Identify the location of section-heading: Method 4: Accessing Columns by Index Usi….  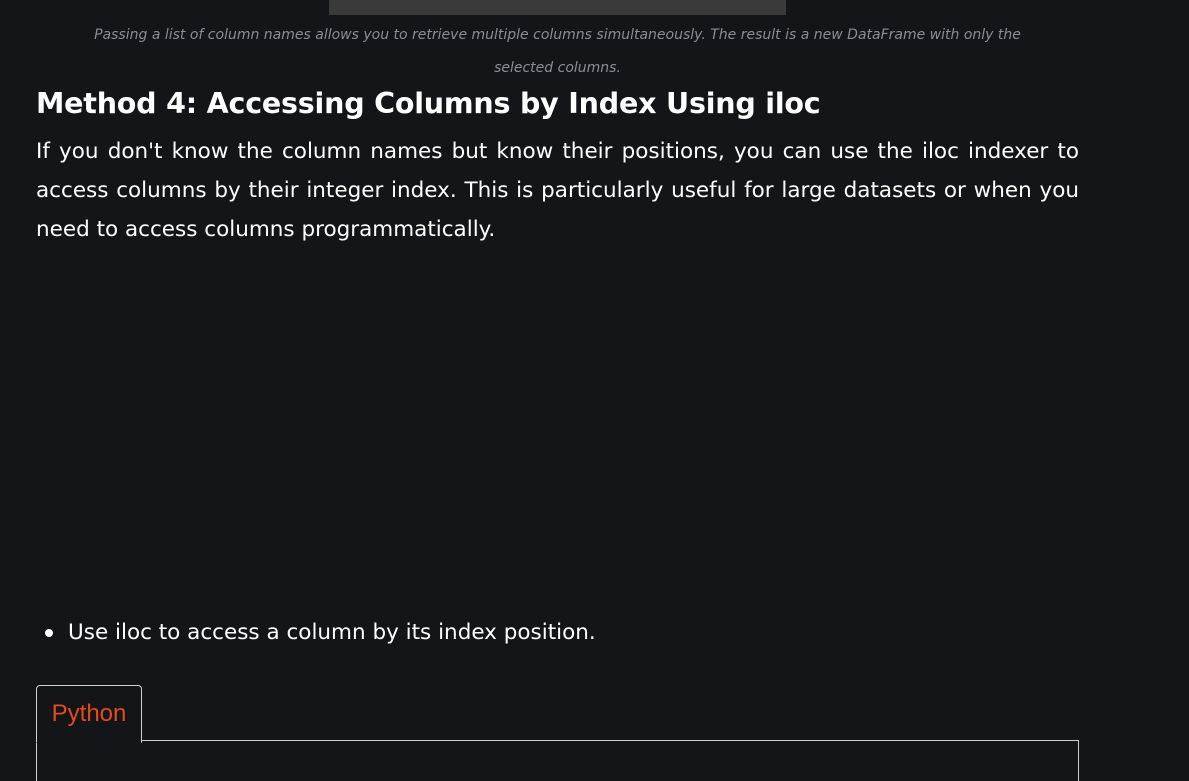
(428, 103).